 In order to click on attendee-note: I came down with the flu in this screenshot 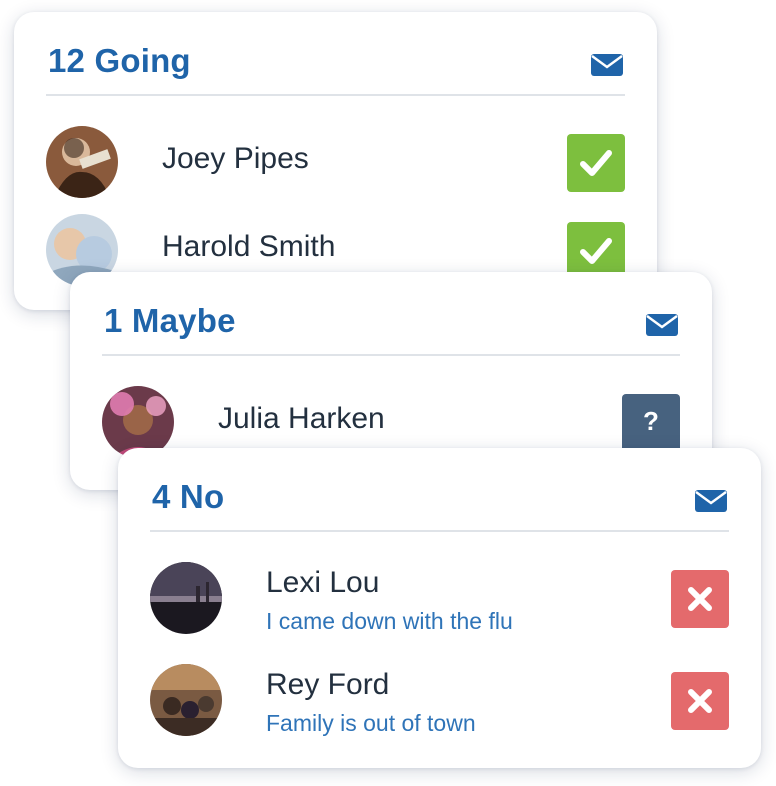, I will do `click(389, 621)`.